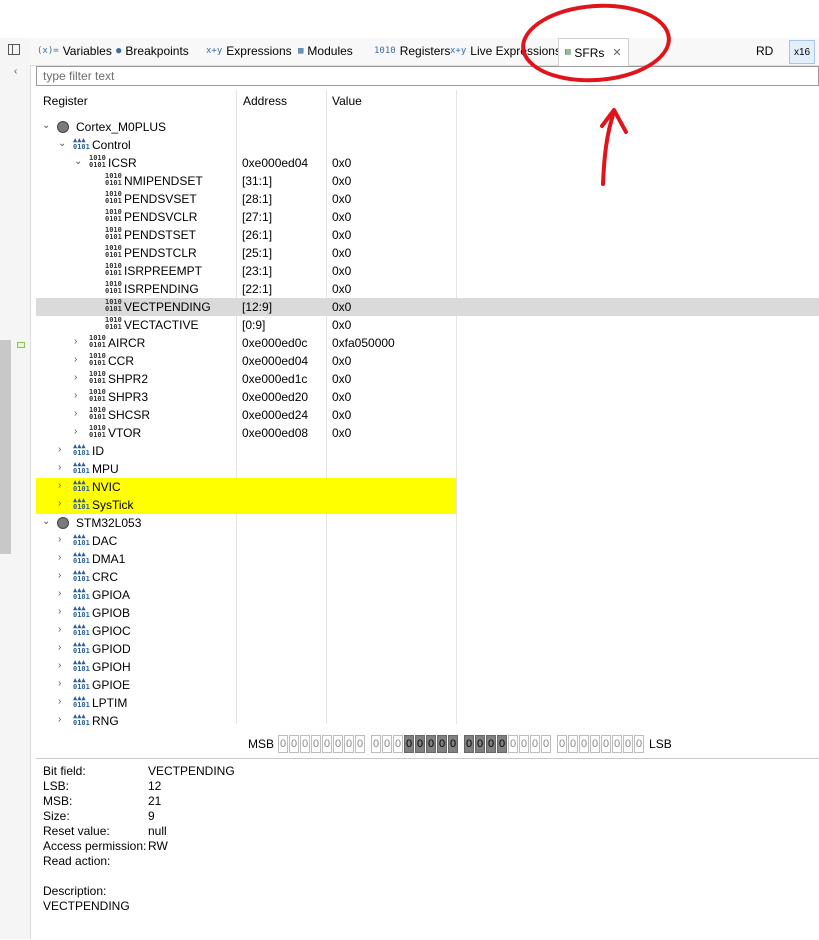 The image size is (819, 940). What do you see at coordinates (427, 76) in the screenshot?
I see `filter-input: type filter text` at bounding box center [427, 76].